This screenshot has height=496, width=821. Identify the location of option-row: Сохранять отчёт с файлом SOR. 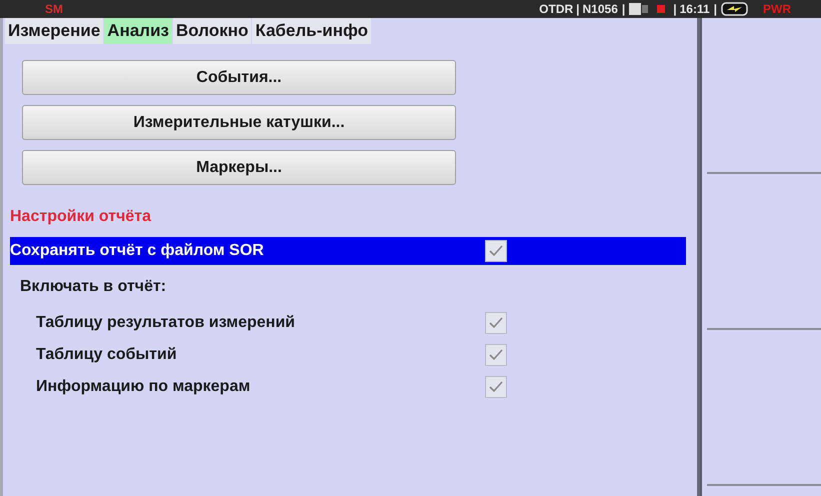
(348, 251).